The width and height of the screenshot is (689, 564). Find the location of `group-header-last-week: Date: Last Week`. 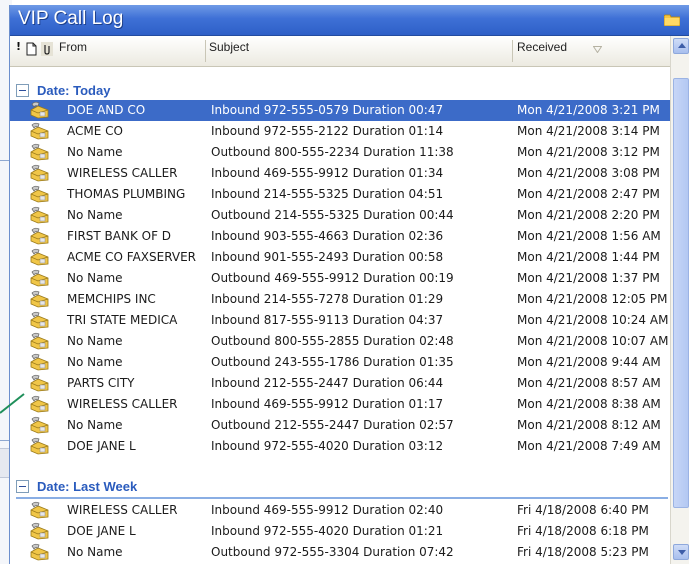

group-header-last-week: Date: Last Week is located at coordinates (340, 487).